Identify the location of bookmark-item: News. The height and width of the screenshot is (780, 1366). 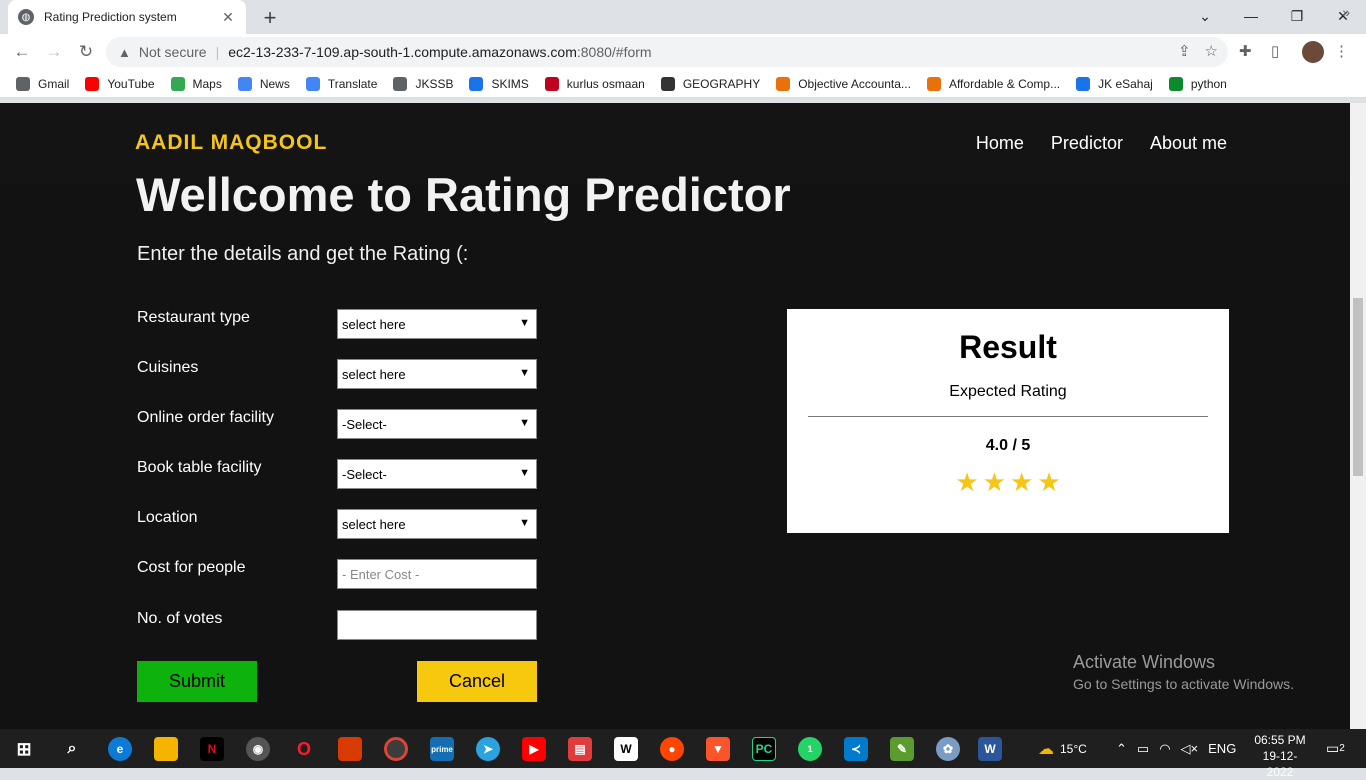
(263, 83).